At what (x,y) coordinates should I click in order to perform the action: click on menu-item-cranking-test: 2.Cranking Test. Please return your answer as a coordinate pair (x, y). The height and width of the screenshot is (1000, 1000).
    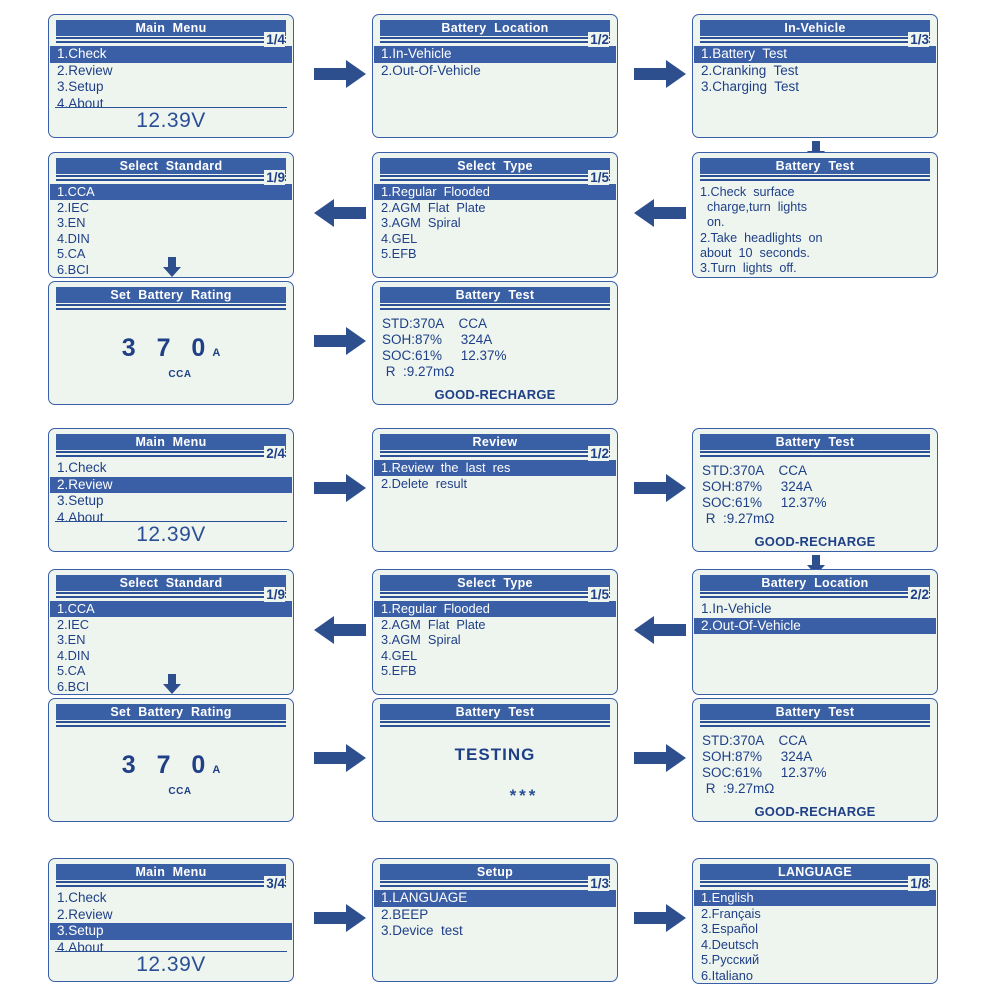
    Looking at the image, I should click on (815, 71).